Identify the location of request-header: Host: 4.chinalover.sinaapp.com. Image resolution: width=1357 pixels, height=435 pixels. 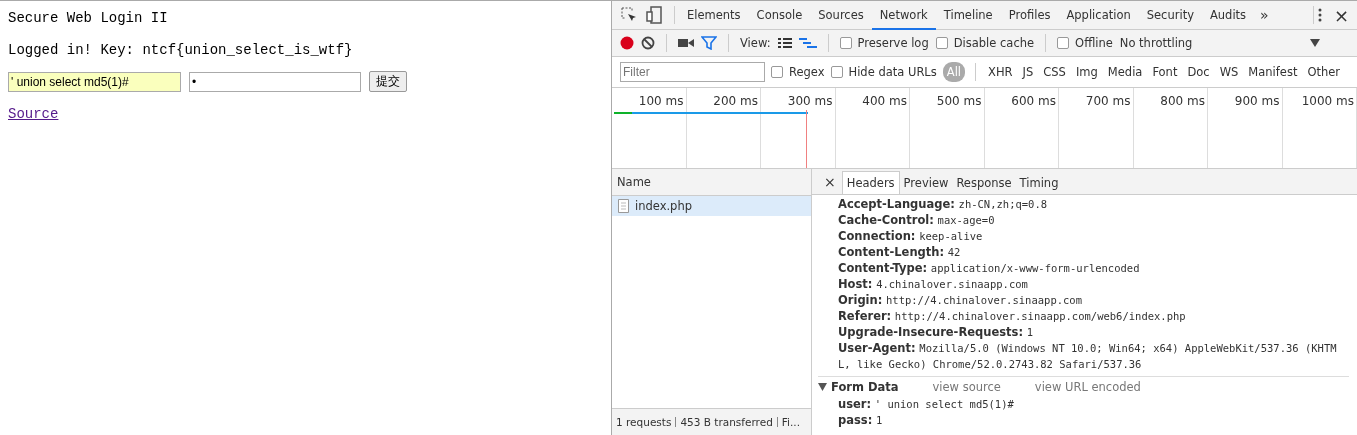
(933, 284).